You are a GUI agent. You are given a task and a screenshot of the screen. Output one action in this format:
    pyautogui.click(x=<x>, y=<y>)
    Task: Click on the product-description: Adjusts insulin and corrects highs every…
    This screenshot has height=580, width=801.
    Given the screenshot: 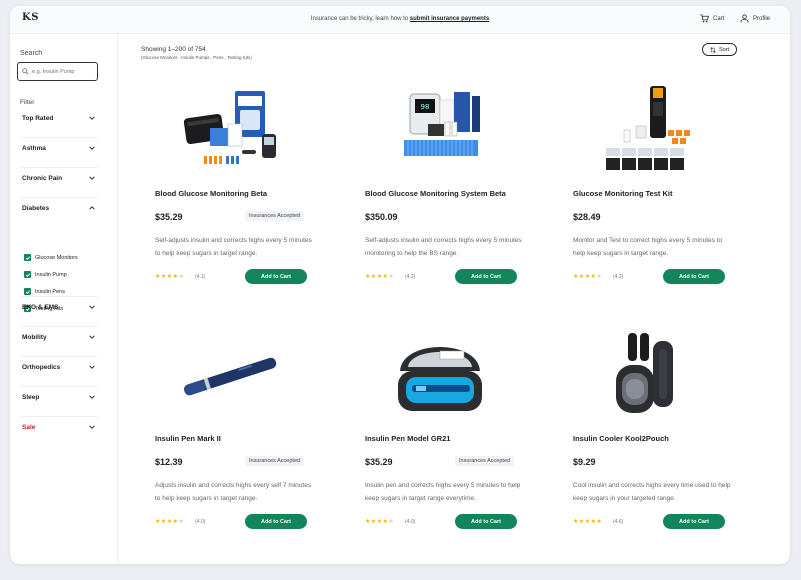 What is the action you would take?
    pyautogui.click(x=233, y=492)
    